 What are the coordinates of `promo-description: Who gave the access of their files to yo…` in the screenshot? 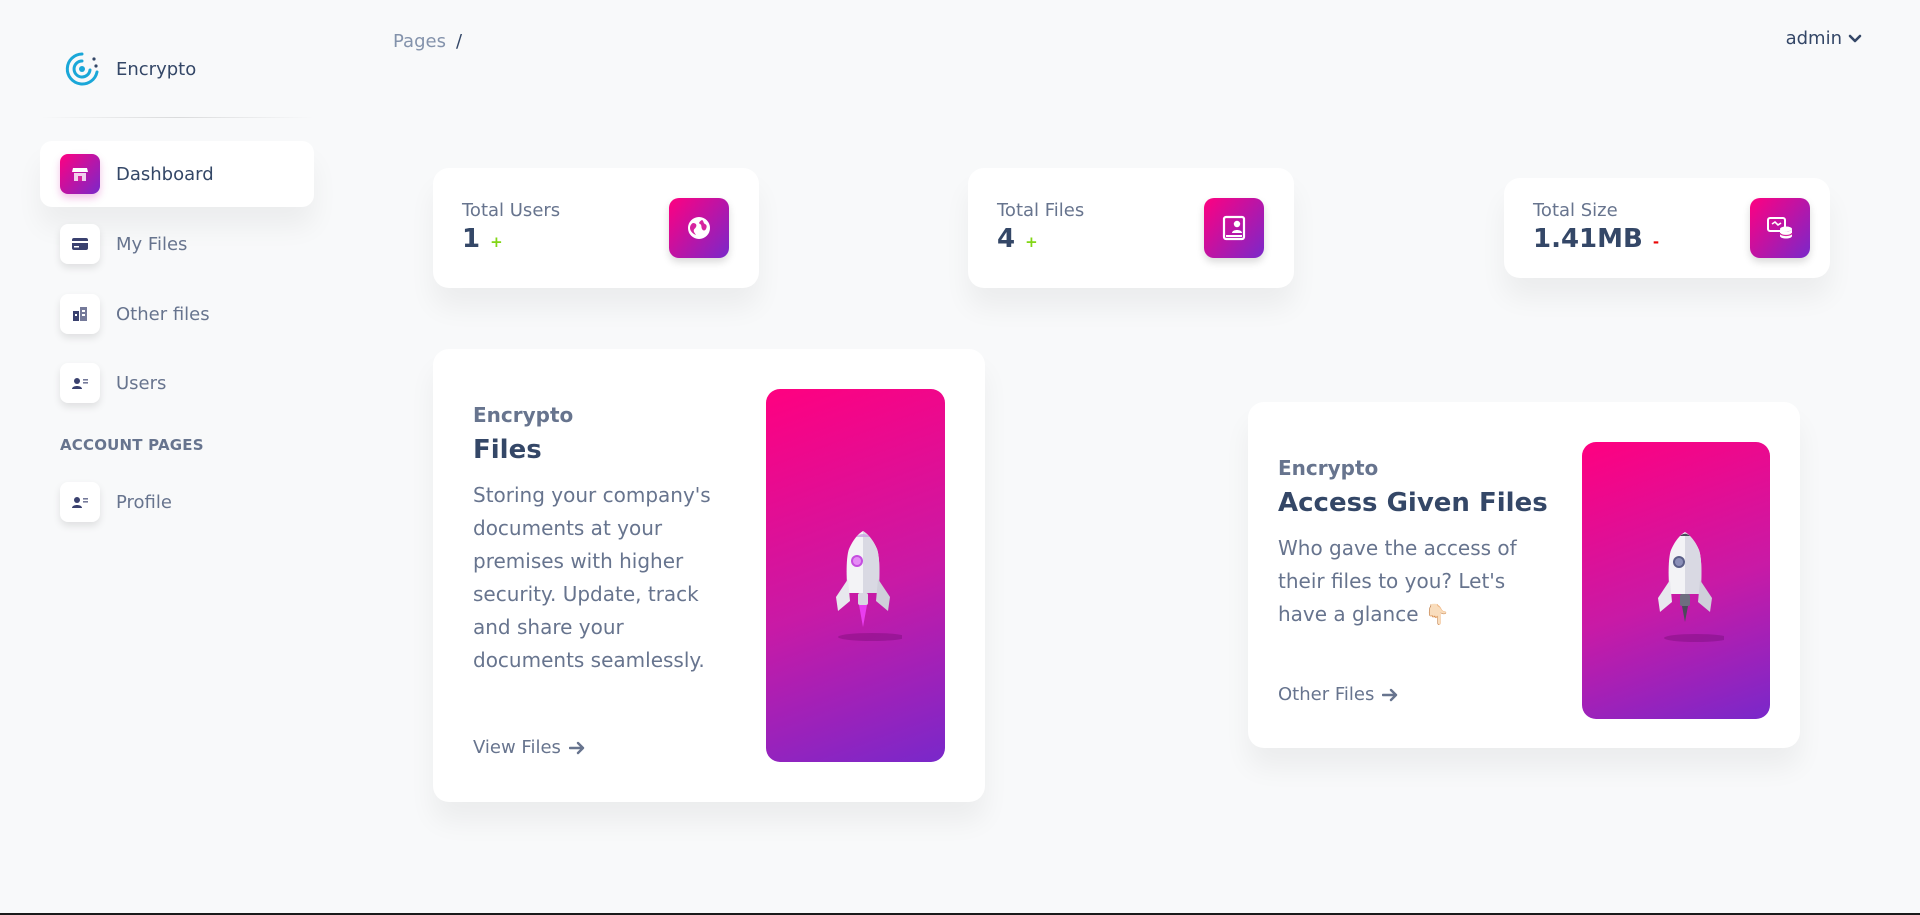 It's located at (1397, 581).